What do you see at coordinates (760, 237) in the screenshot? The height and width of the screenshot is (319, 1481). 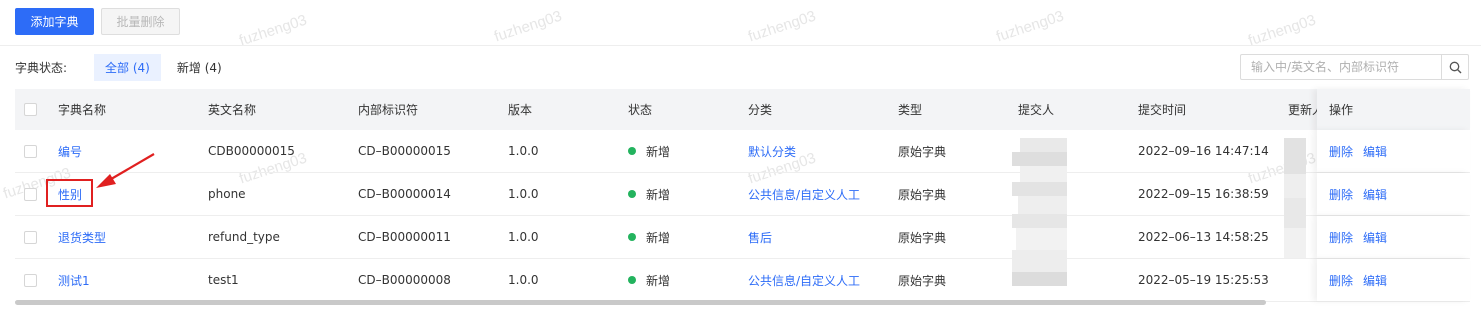 I see `category-link: 售后` at bounding box center [760, 237].